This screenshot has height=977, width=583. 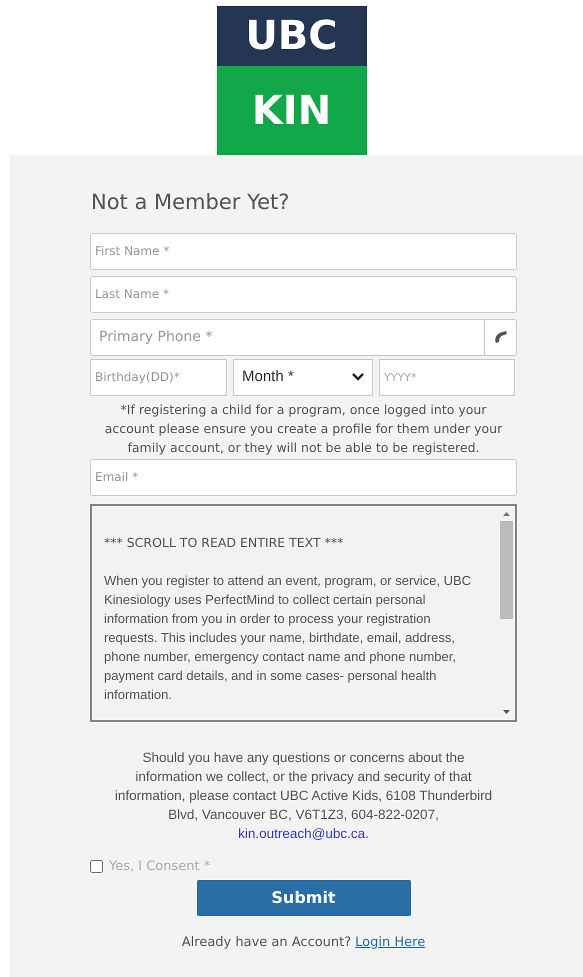 I want to click on chevron-down-icon, so click(x=358, y=377).